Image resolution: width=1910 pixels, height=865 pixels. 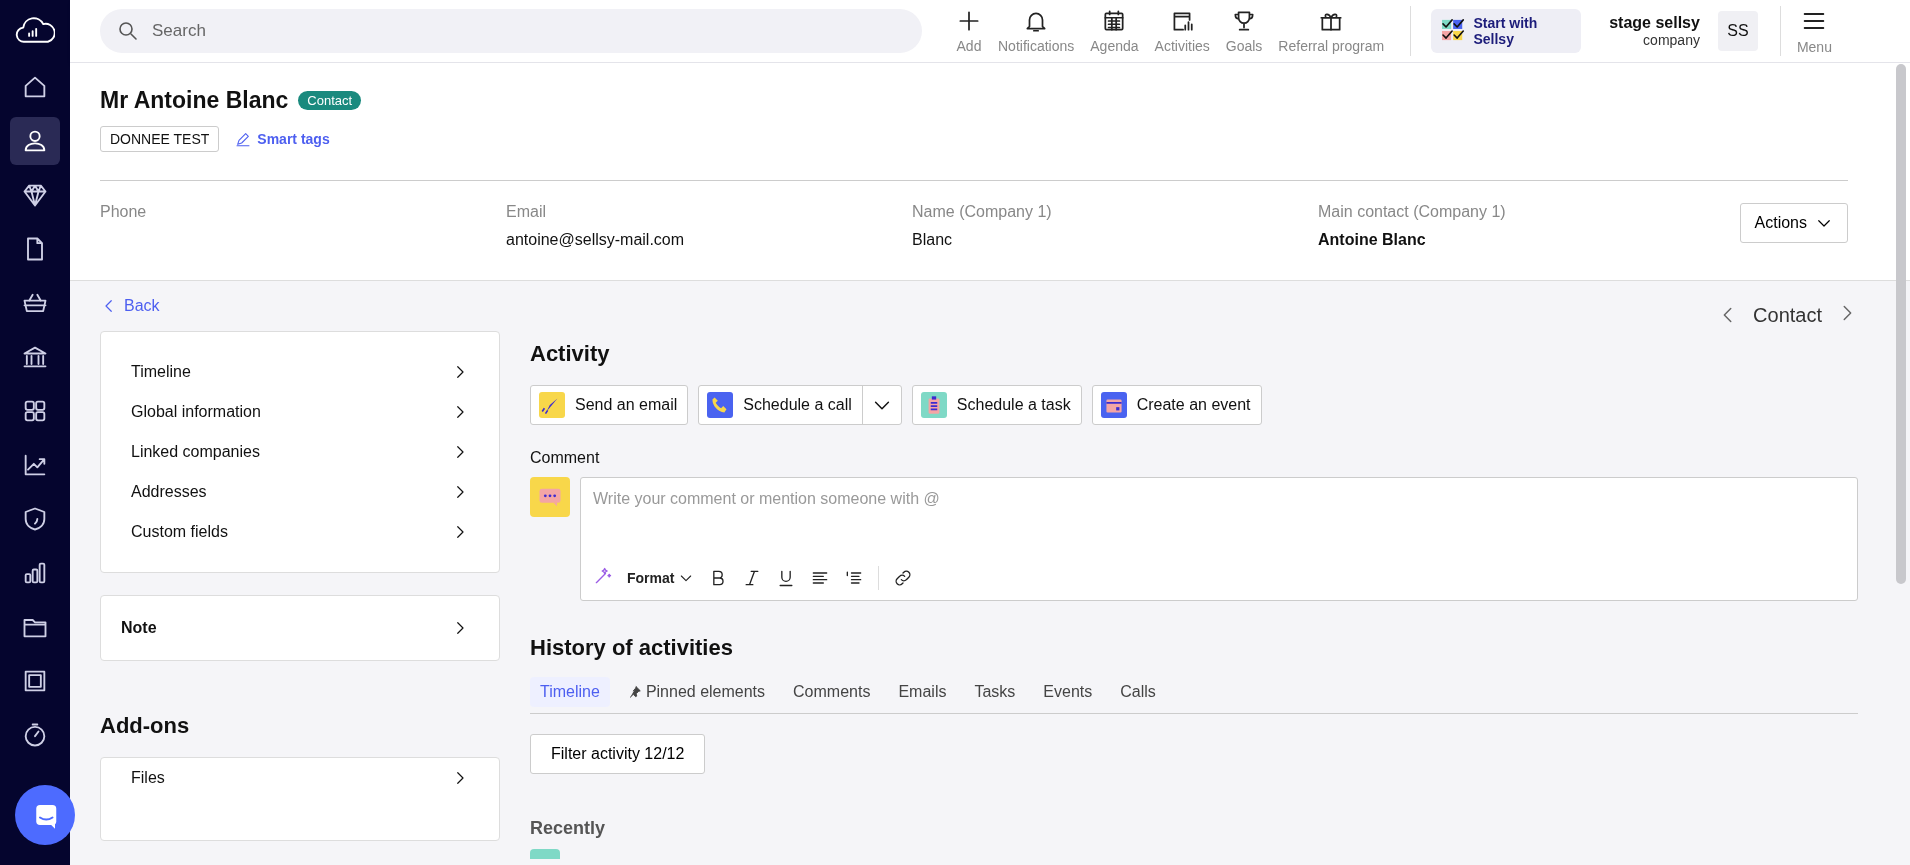 What do you see at coordinates (933, 405) in the screenshot?
I see `clipboard-icon` at bounding box center [933, 405].